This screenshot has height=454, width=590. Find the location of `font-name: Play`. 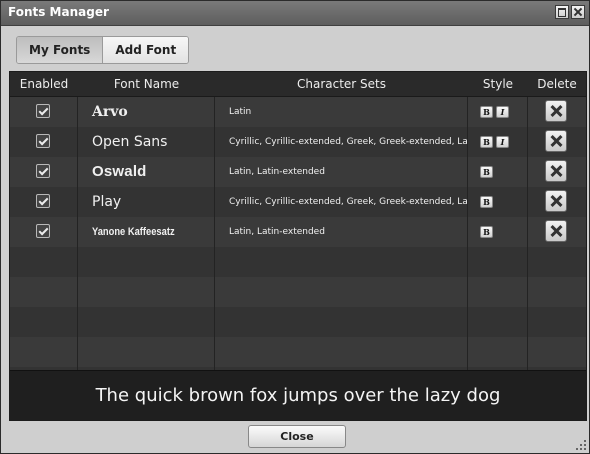

font-name: Play is located at coordinates (107, 202).